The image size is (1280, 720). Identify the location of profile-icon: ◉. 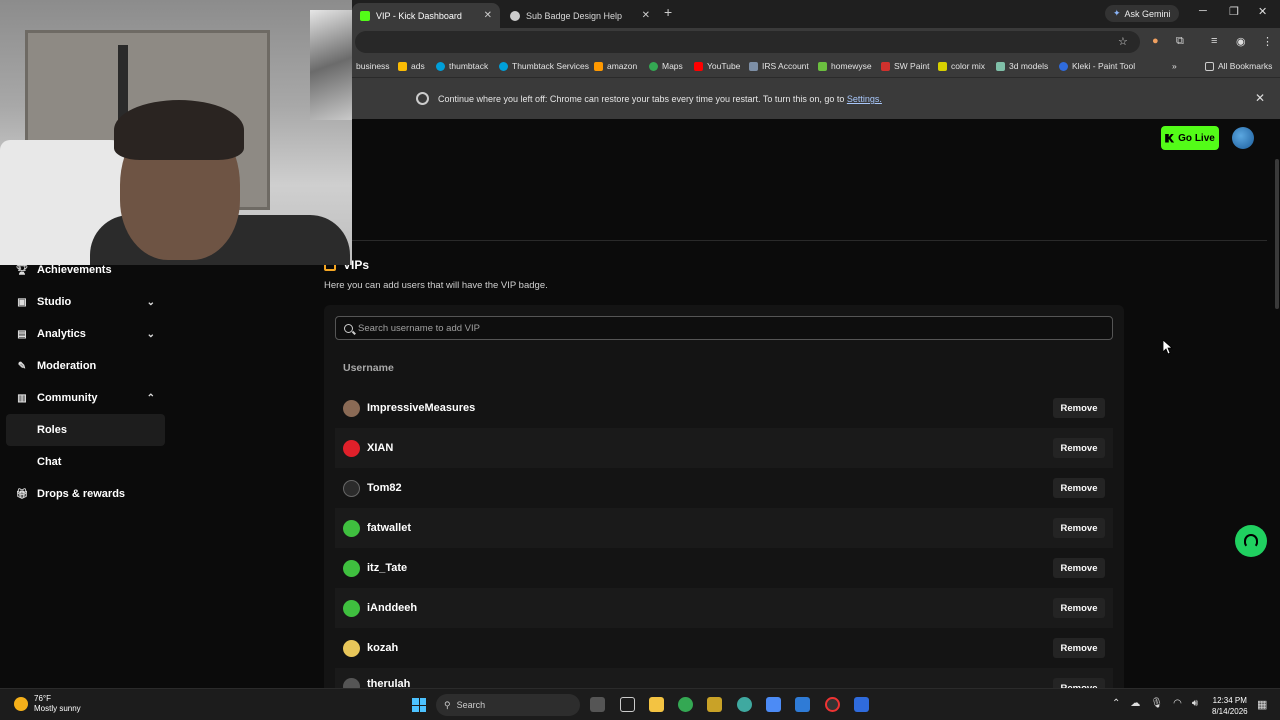
(1241, 41).